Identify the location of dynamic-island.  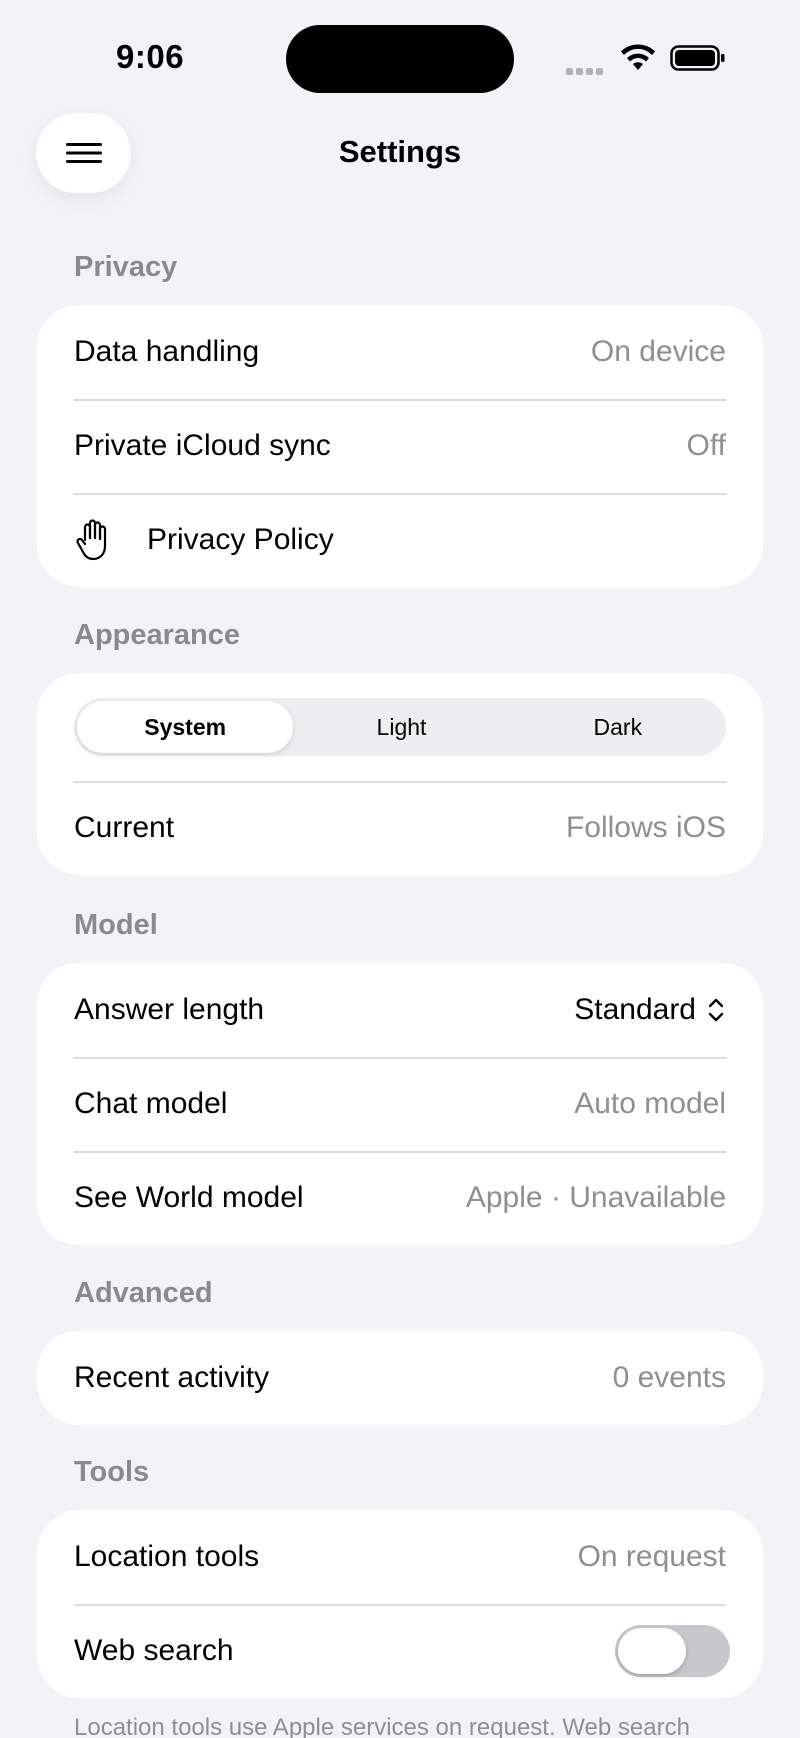
(400, 59).